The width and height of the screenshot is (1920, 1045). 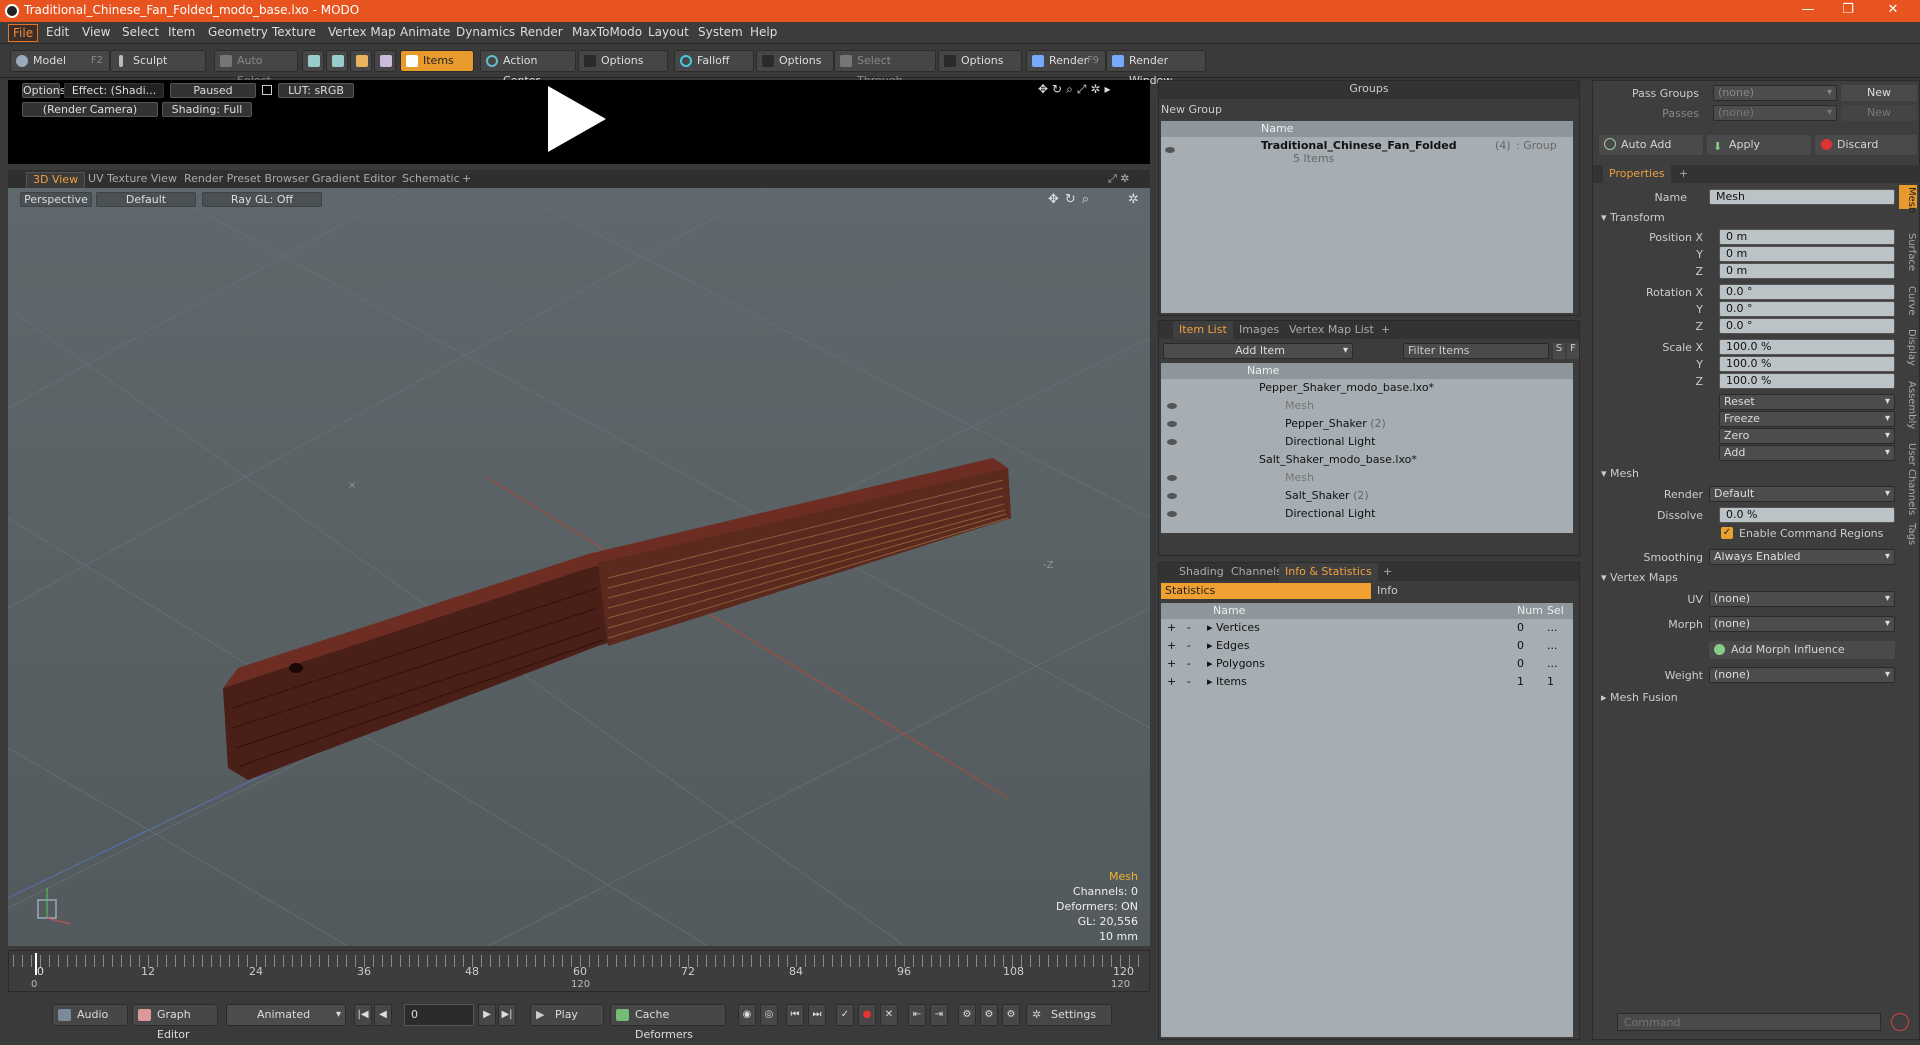 I want to click on falloff-options-button: Options, so click(x=795, y=61).